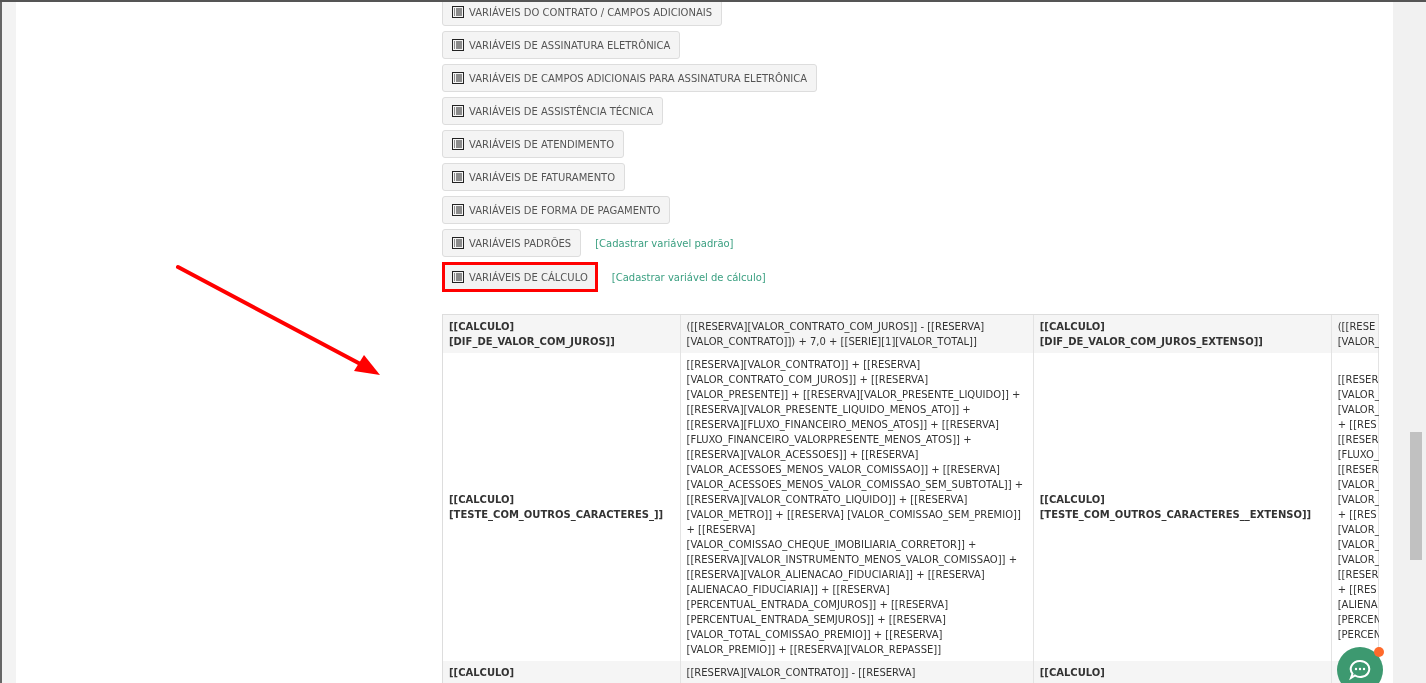 This screenshot has width=1426, height=683. Describe the element at coordinates (533, 144) in the screenshot. I see `variable-group-button: VARIÁVEIS DE ATENDIMENTO` at that location.